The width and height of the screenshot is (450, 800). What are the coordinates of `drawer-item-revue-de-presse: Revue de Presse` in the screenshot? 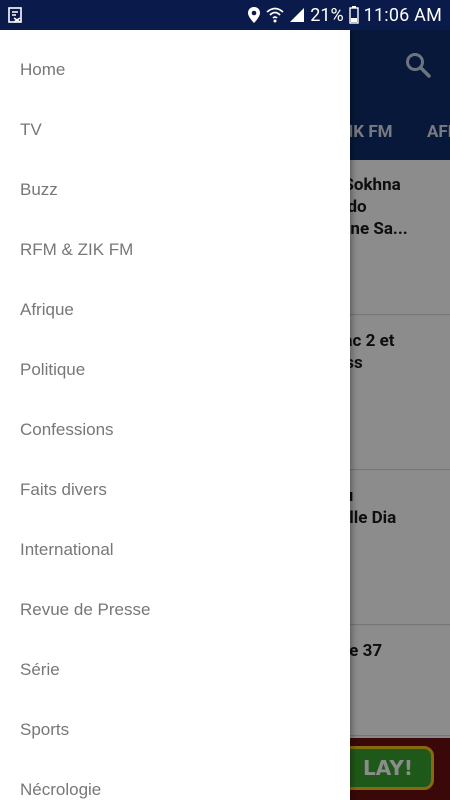 It's located at (175, 610).